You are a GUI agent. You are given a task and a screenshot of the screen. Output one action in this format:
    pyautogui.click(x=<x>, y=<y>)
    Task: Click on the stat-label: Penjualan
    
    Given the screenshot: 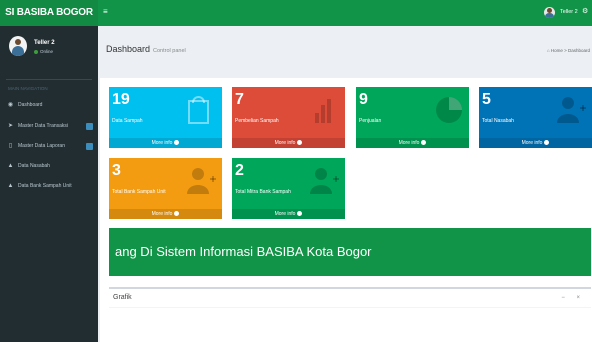 What is the action you would take?
    pyautogui.click(x=370, y=121)
    